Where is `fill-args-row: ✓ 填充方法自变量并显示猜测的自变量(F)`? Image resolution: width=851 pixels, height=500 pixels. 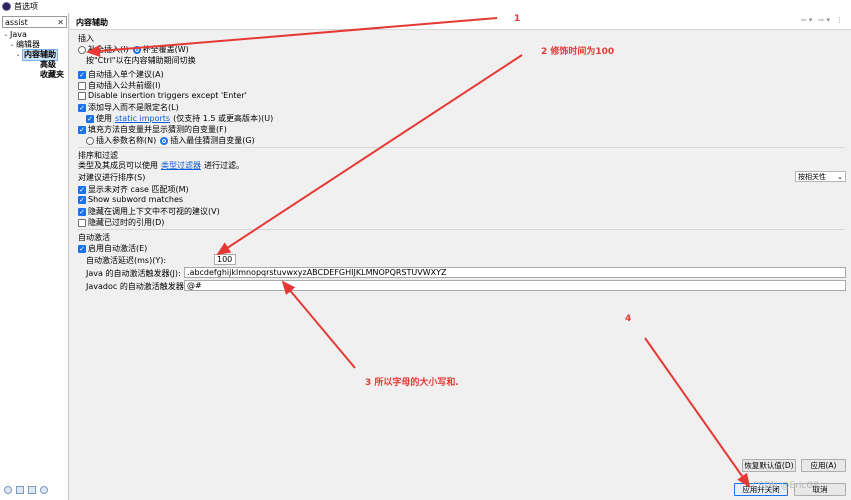
fill-args-row: ✓ 填充方法自变量并显示猜测的自变量(F) is located at coordinates (152, 129).